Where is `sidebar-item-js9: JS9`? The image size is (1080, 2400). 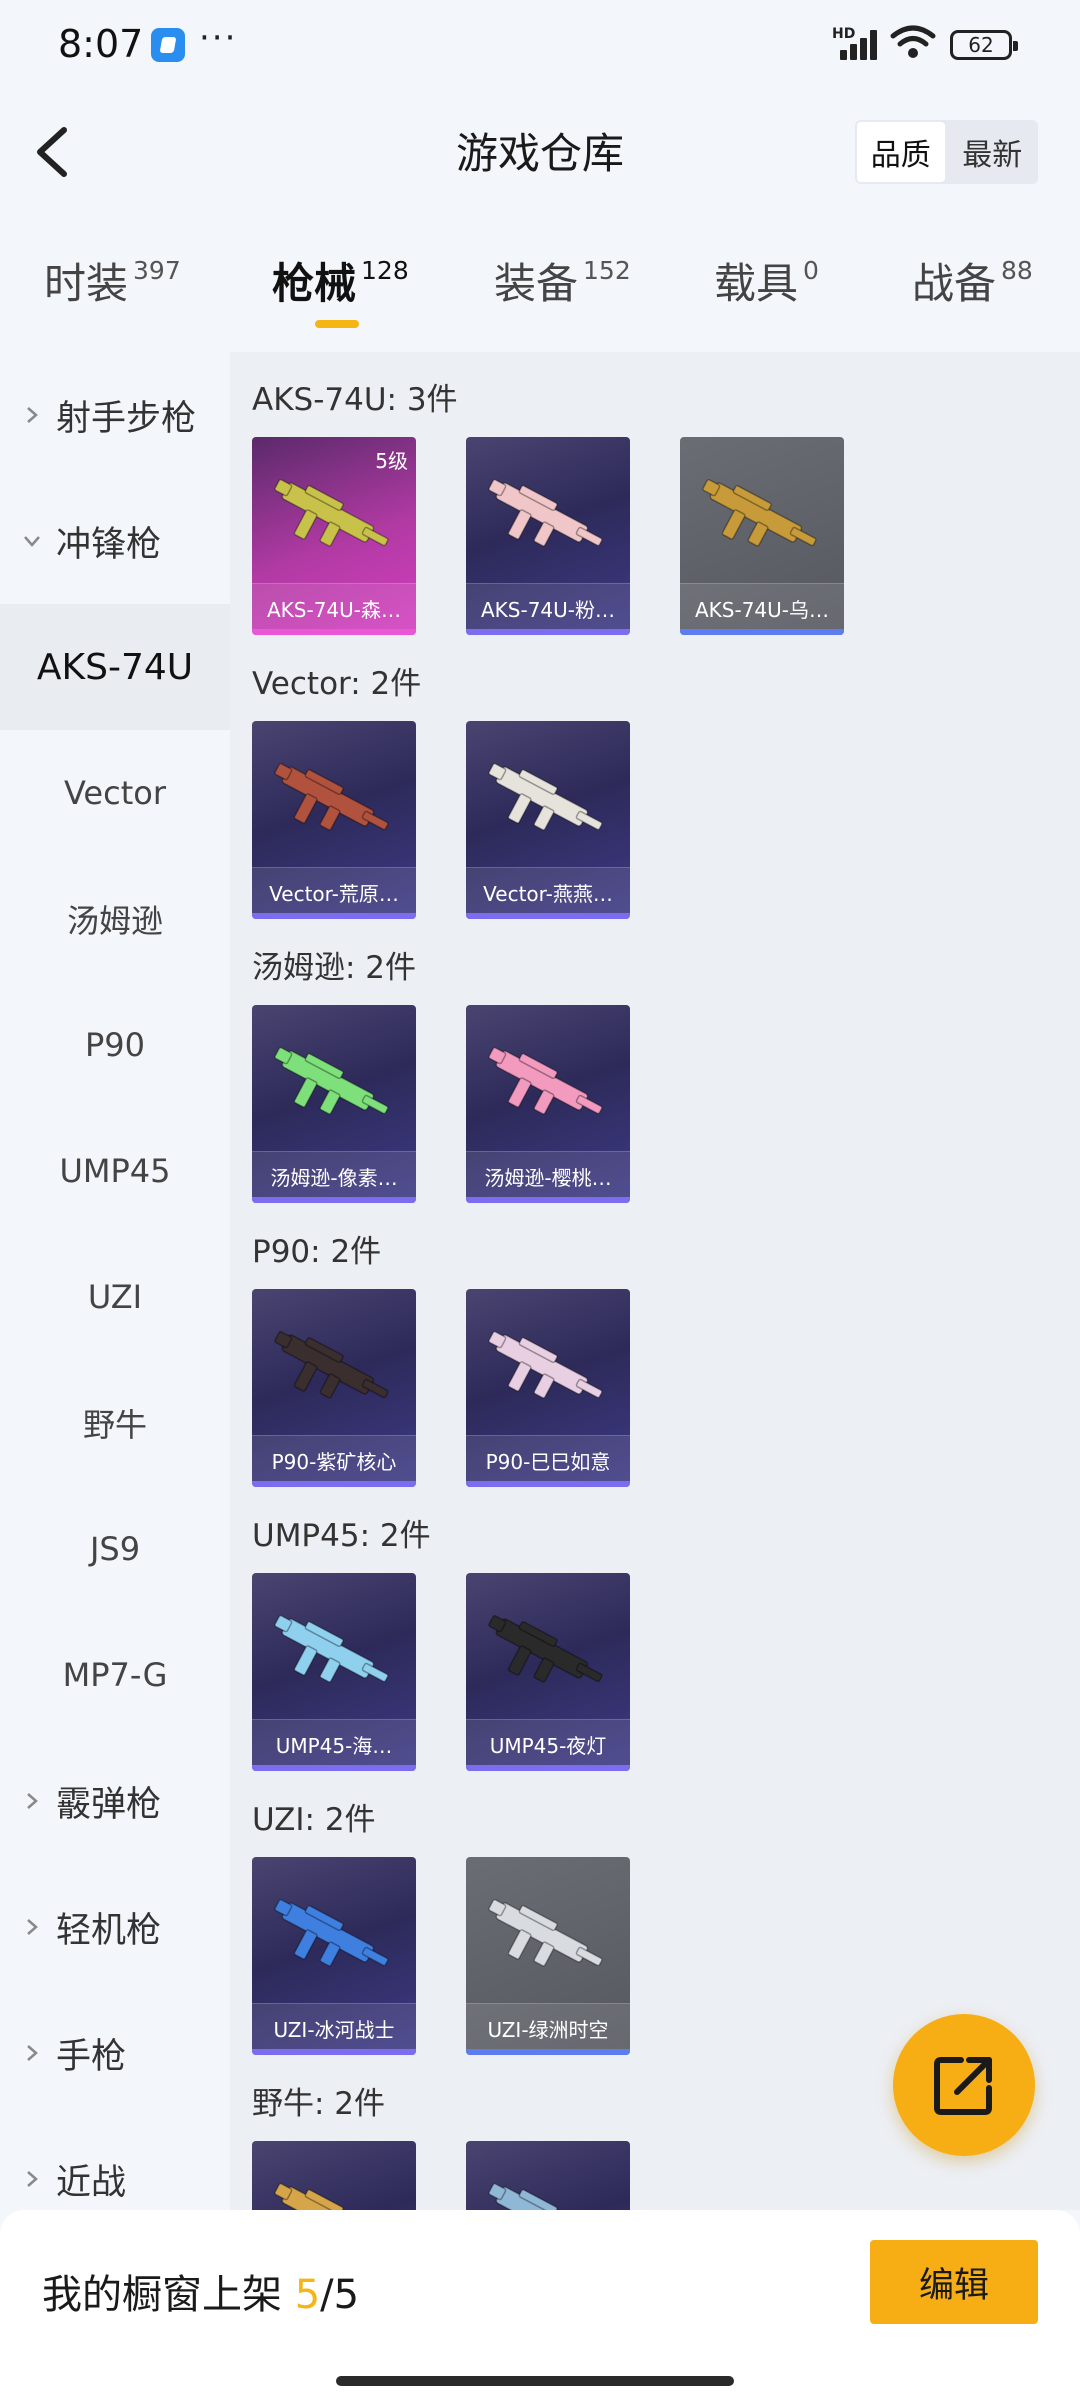 sidebar-item-js9: JS9 is located at coordinates (115, 1549).